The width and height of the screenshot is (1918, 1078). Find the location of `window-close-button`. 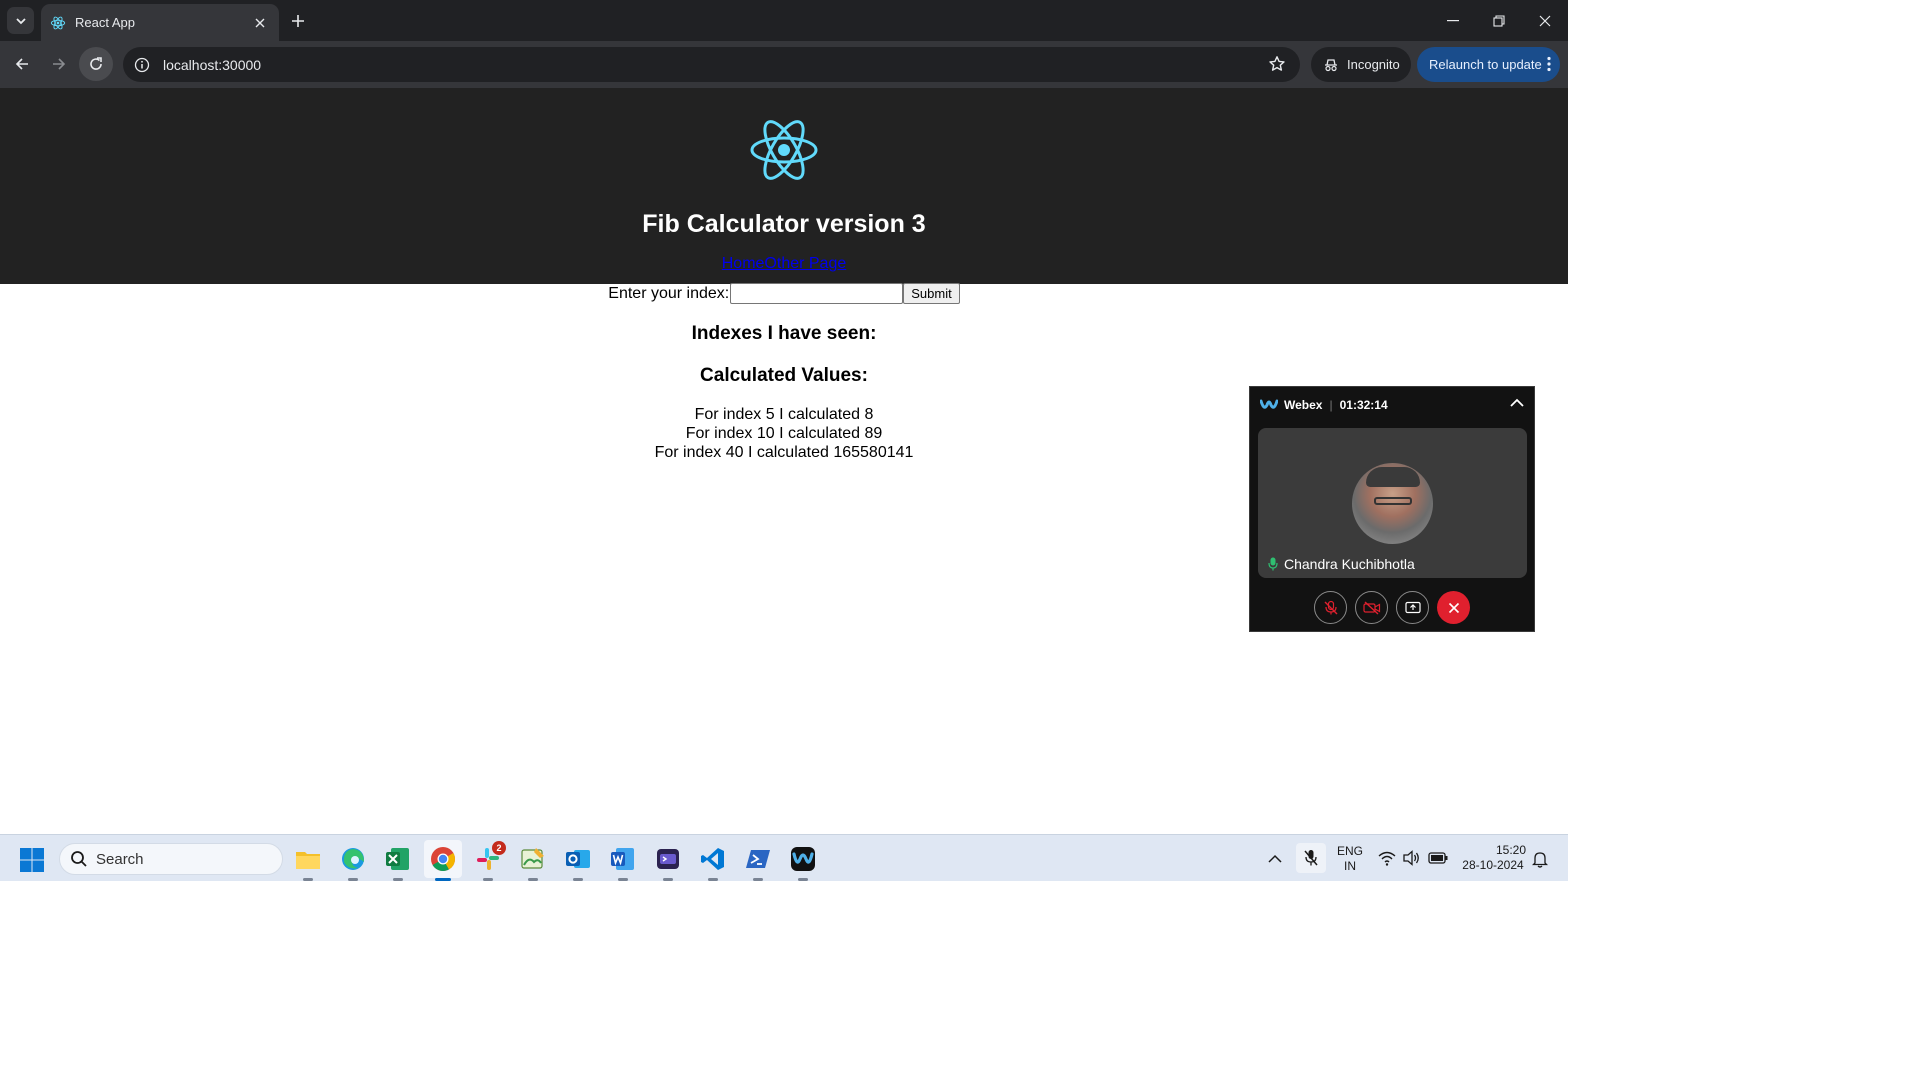

window-close-button is located at coordinates (1545, 20).